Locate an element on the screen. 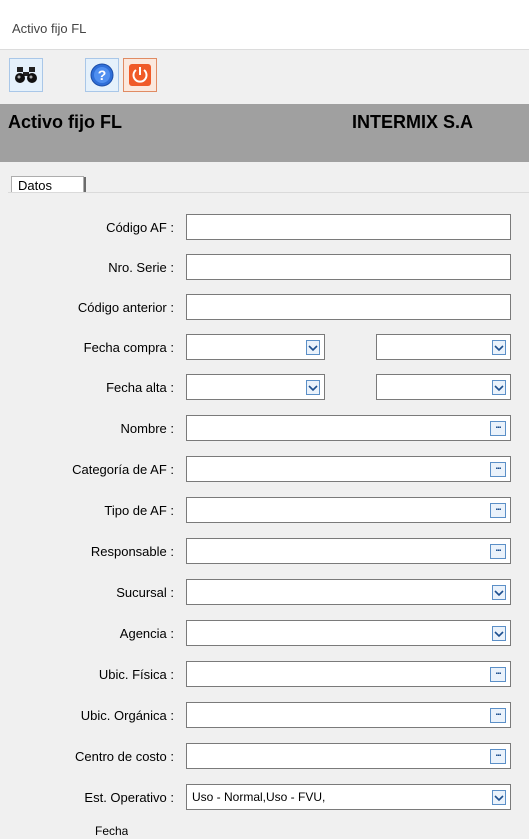 The height and width of the screenshot is (839, 529). form-title: Activo fijo FL is located at coordinates (65, 122).